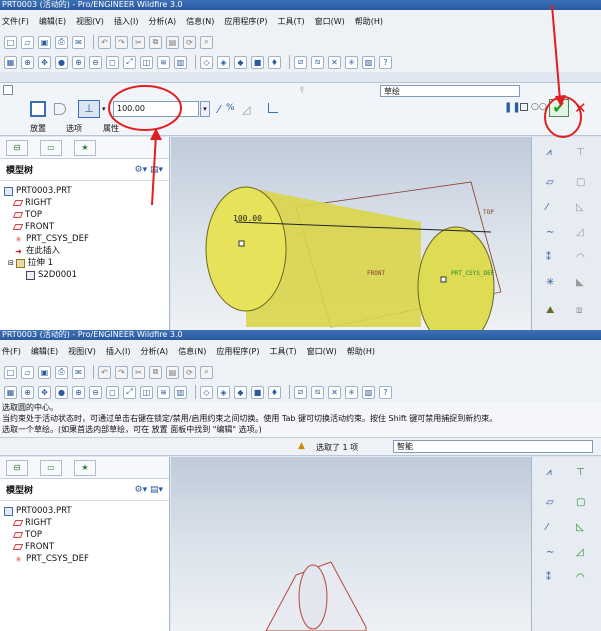 This screenshot has width=601, height=631. Describe the element at coordinates (44, 372) in the screenshot. I see `save-icon: ▣` at that location.